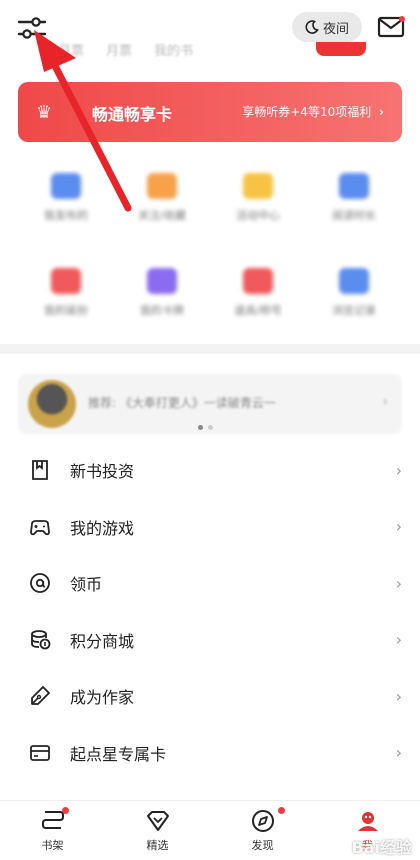  I want to click on carousel-dots, so click(205, 427).